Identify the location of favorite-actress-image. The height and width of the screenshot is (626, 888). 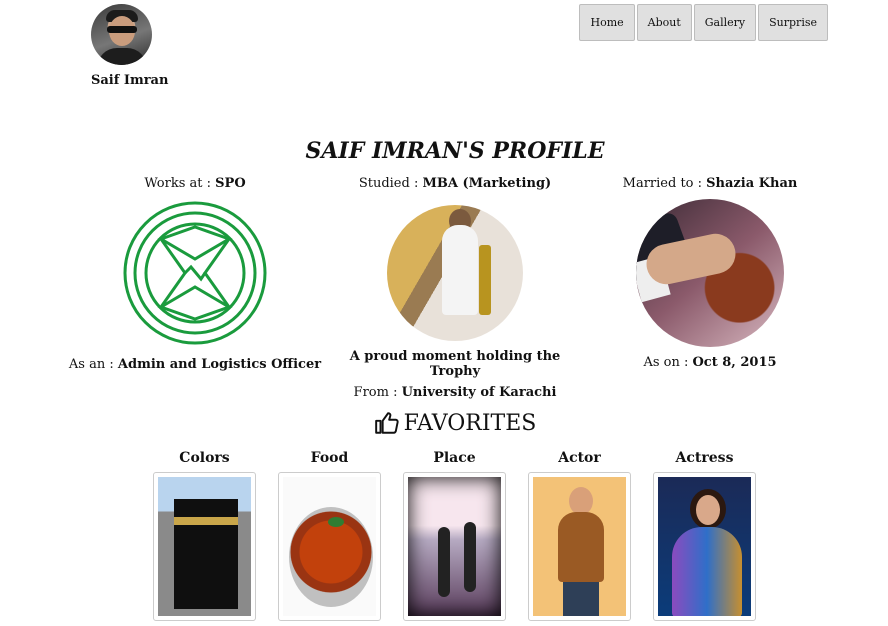
(704, 546).